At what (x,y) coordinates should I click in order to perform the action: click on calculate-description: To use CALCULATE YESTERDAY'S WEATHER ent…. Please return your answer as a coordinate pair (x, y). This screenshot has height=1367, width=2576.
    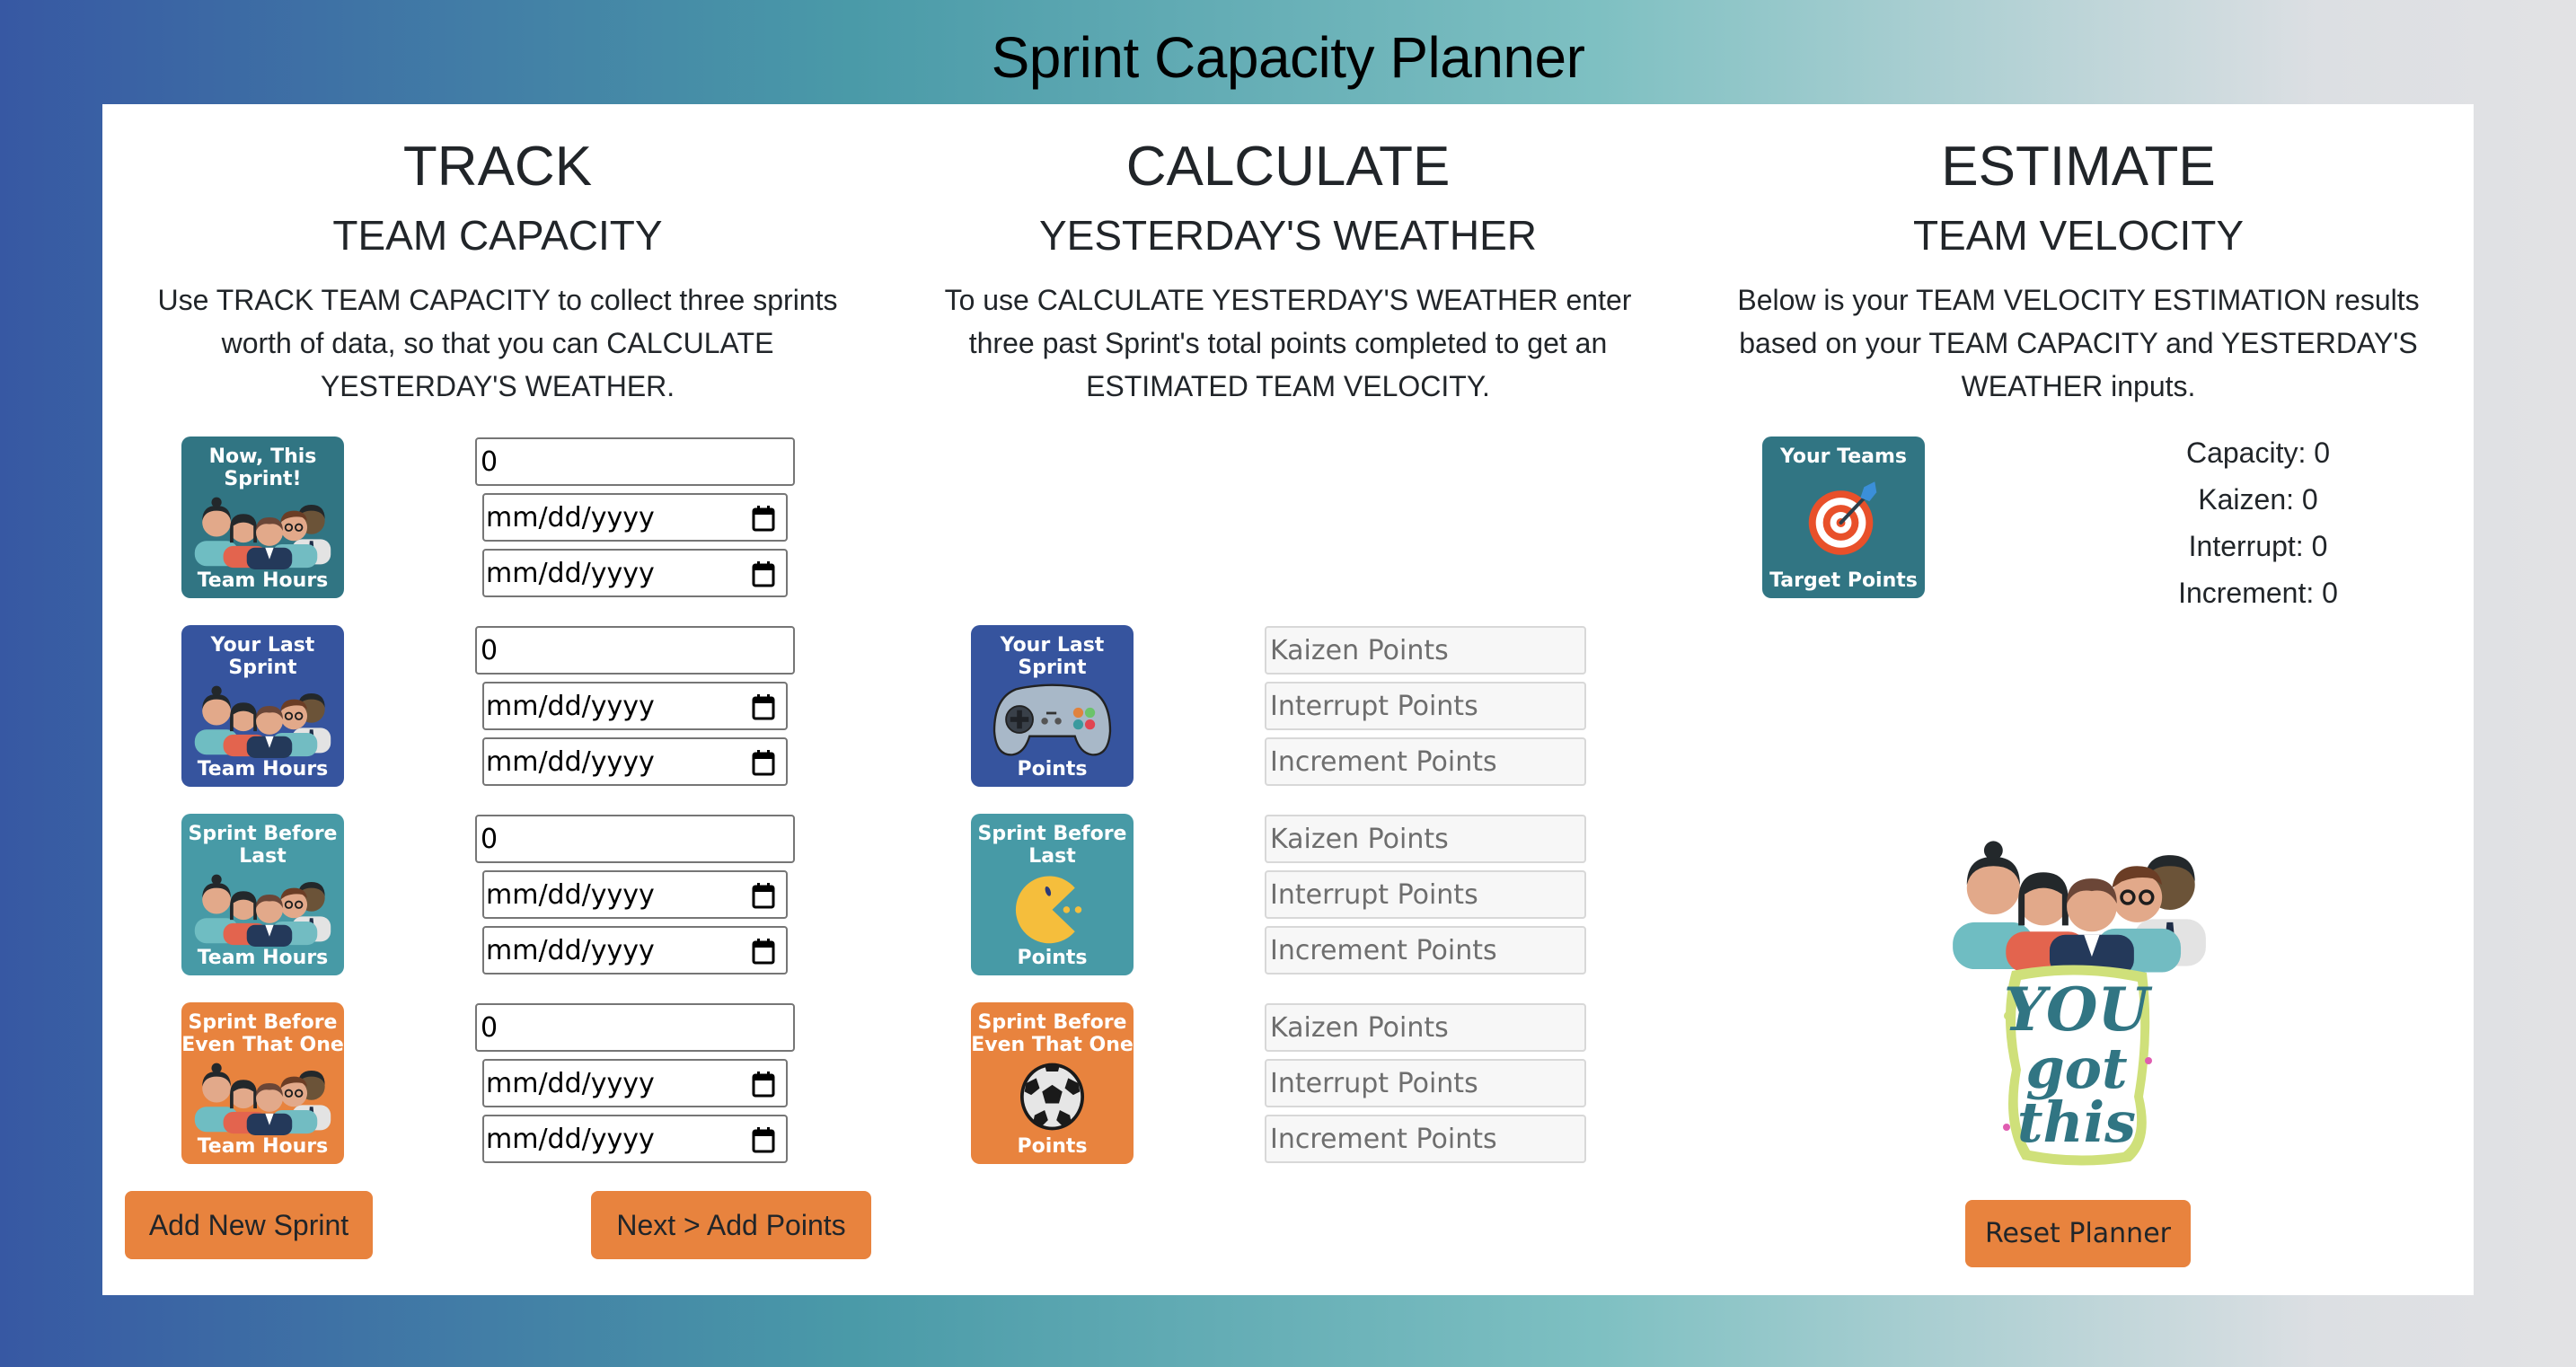
    Looking at the image, I should click on (1288, 343).